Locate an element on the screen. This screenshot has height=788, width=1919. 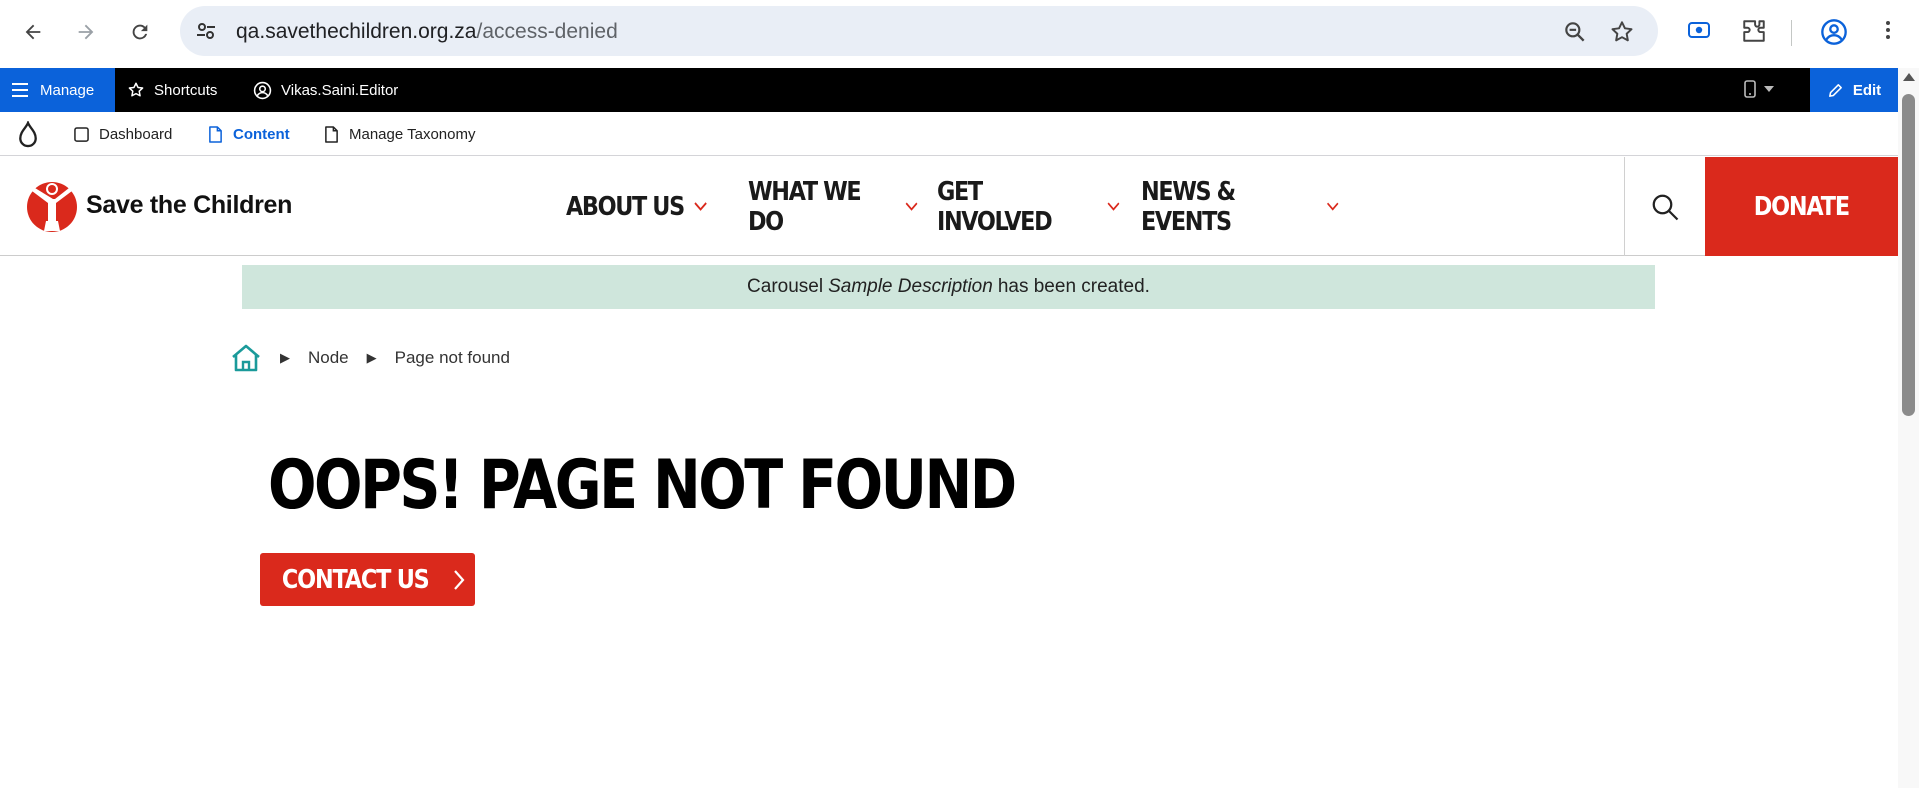
chevron-right-icon is located at coordinates (459, 579).